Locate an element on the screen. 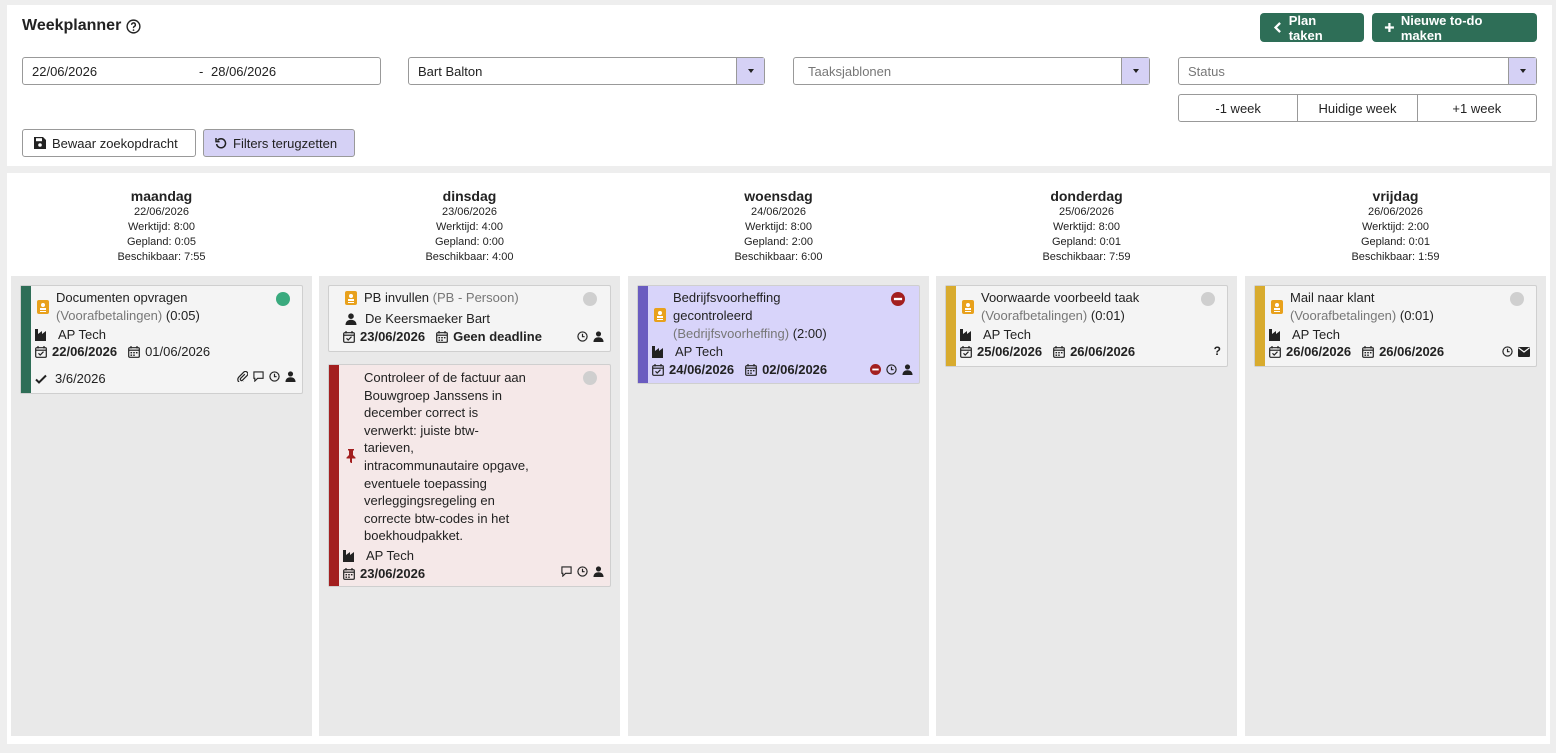 This screenshot has height=753, width=1556. status-done-icon is located at coordinates (283, 299).